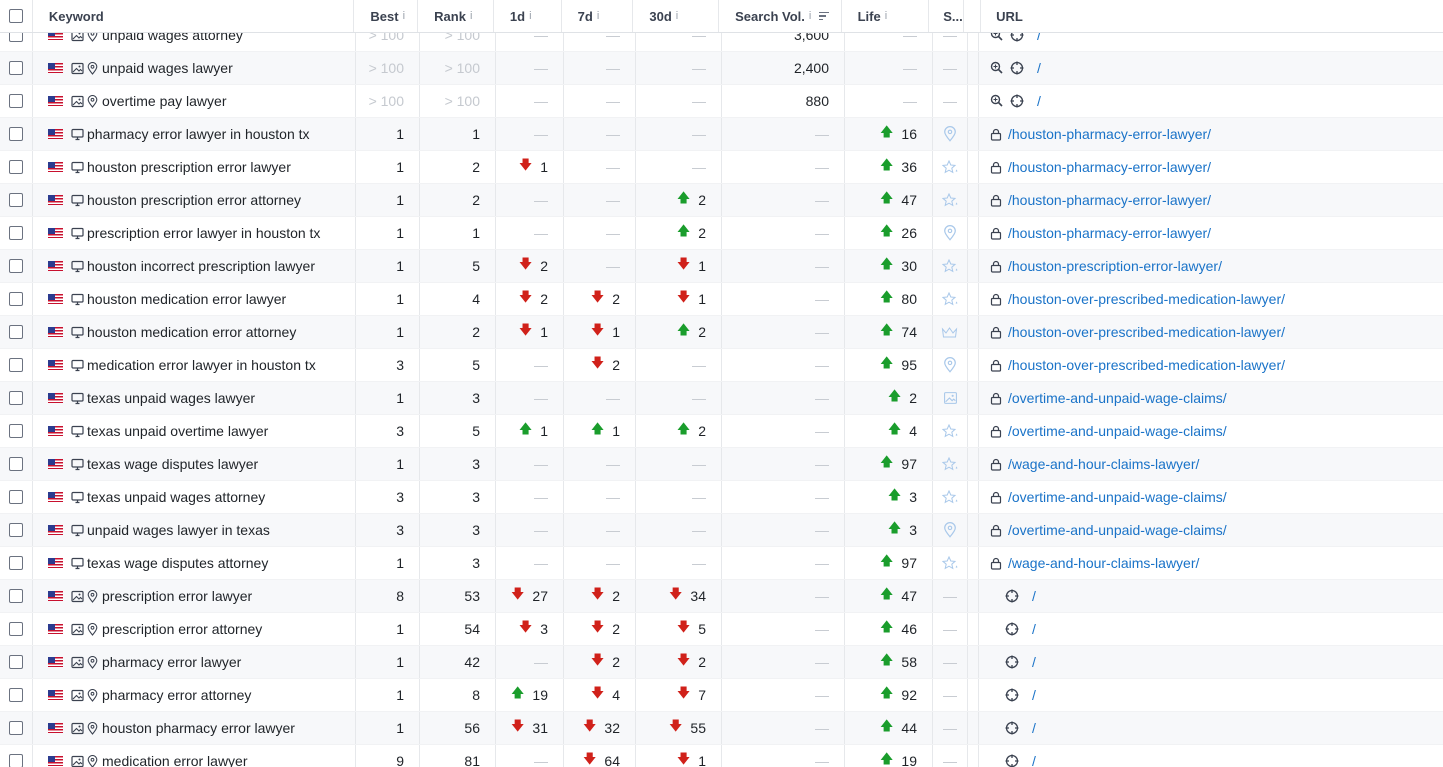  I want to click on keyword-cell: overtime pay lawyer, so click(194, 101).